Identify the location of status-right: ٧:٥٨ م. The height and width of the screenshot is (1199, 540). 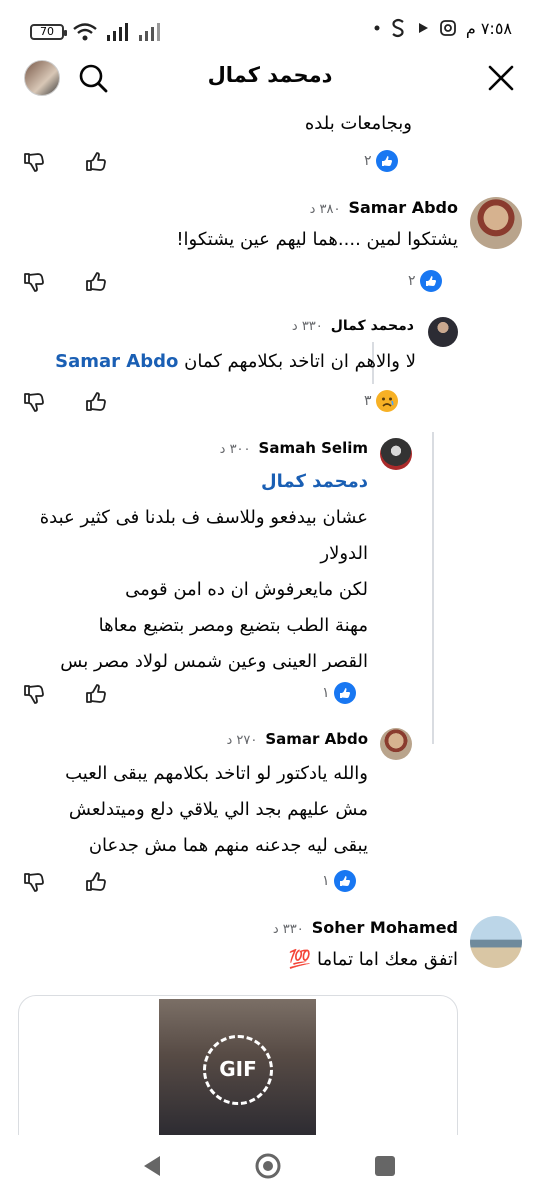
(443, 28).